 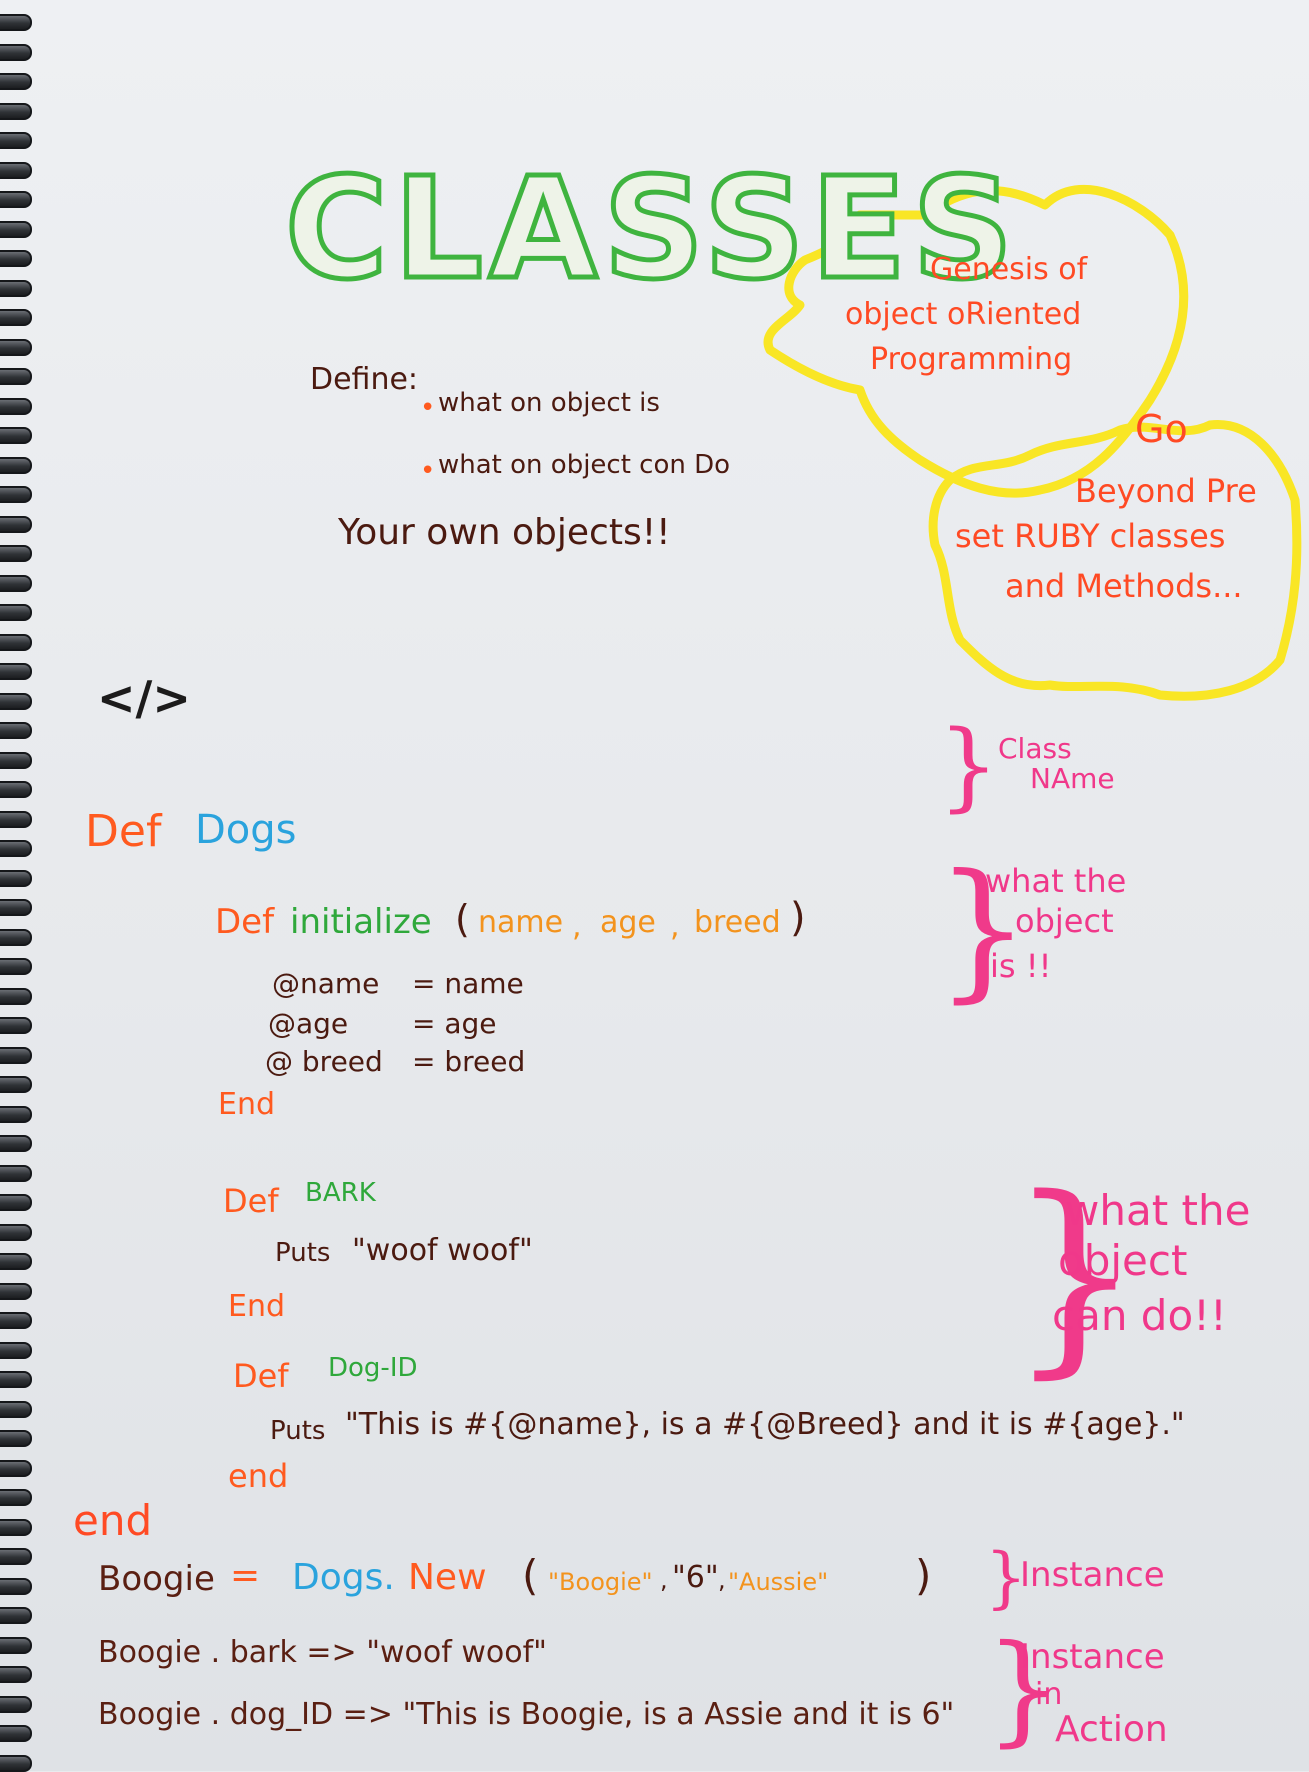 I want to click on annotation-instance: Instance, so click(x=1092, y=1575).